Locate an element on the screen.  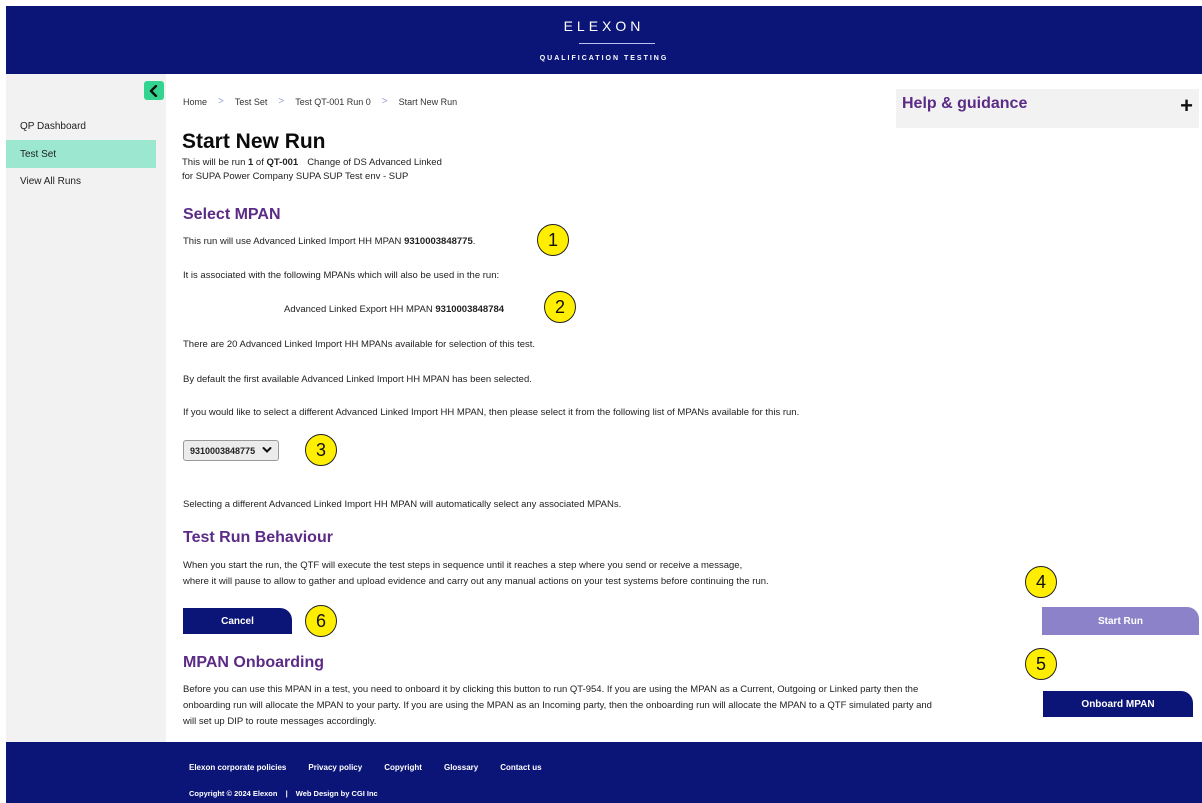
breadcrumb-test-set: Test Set is located at coordinates (251, 102).